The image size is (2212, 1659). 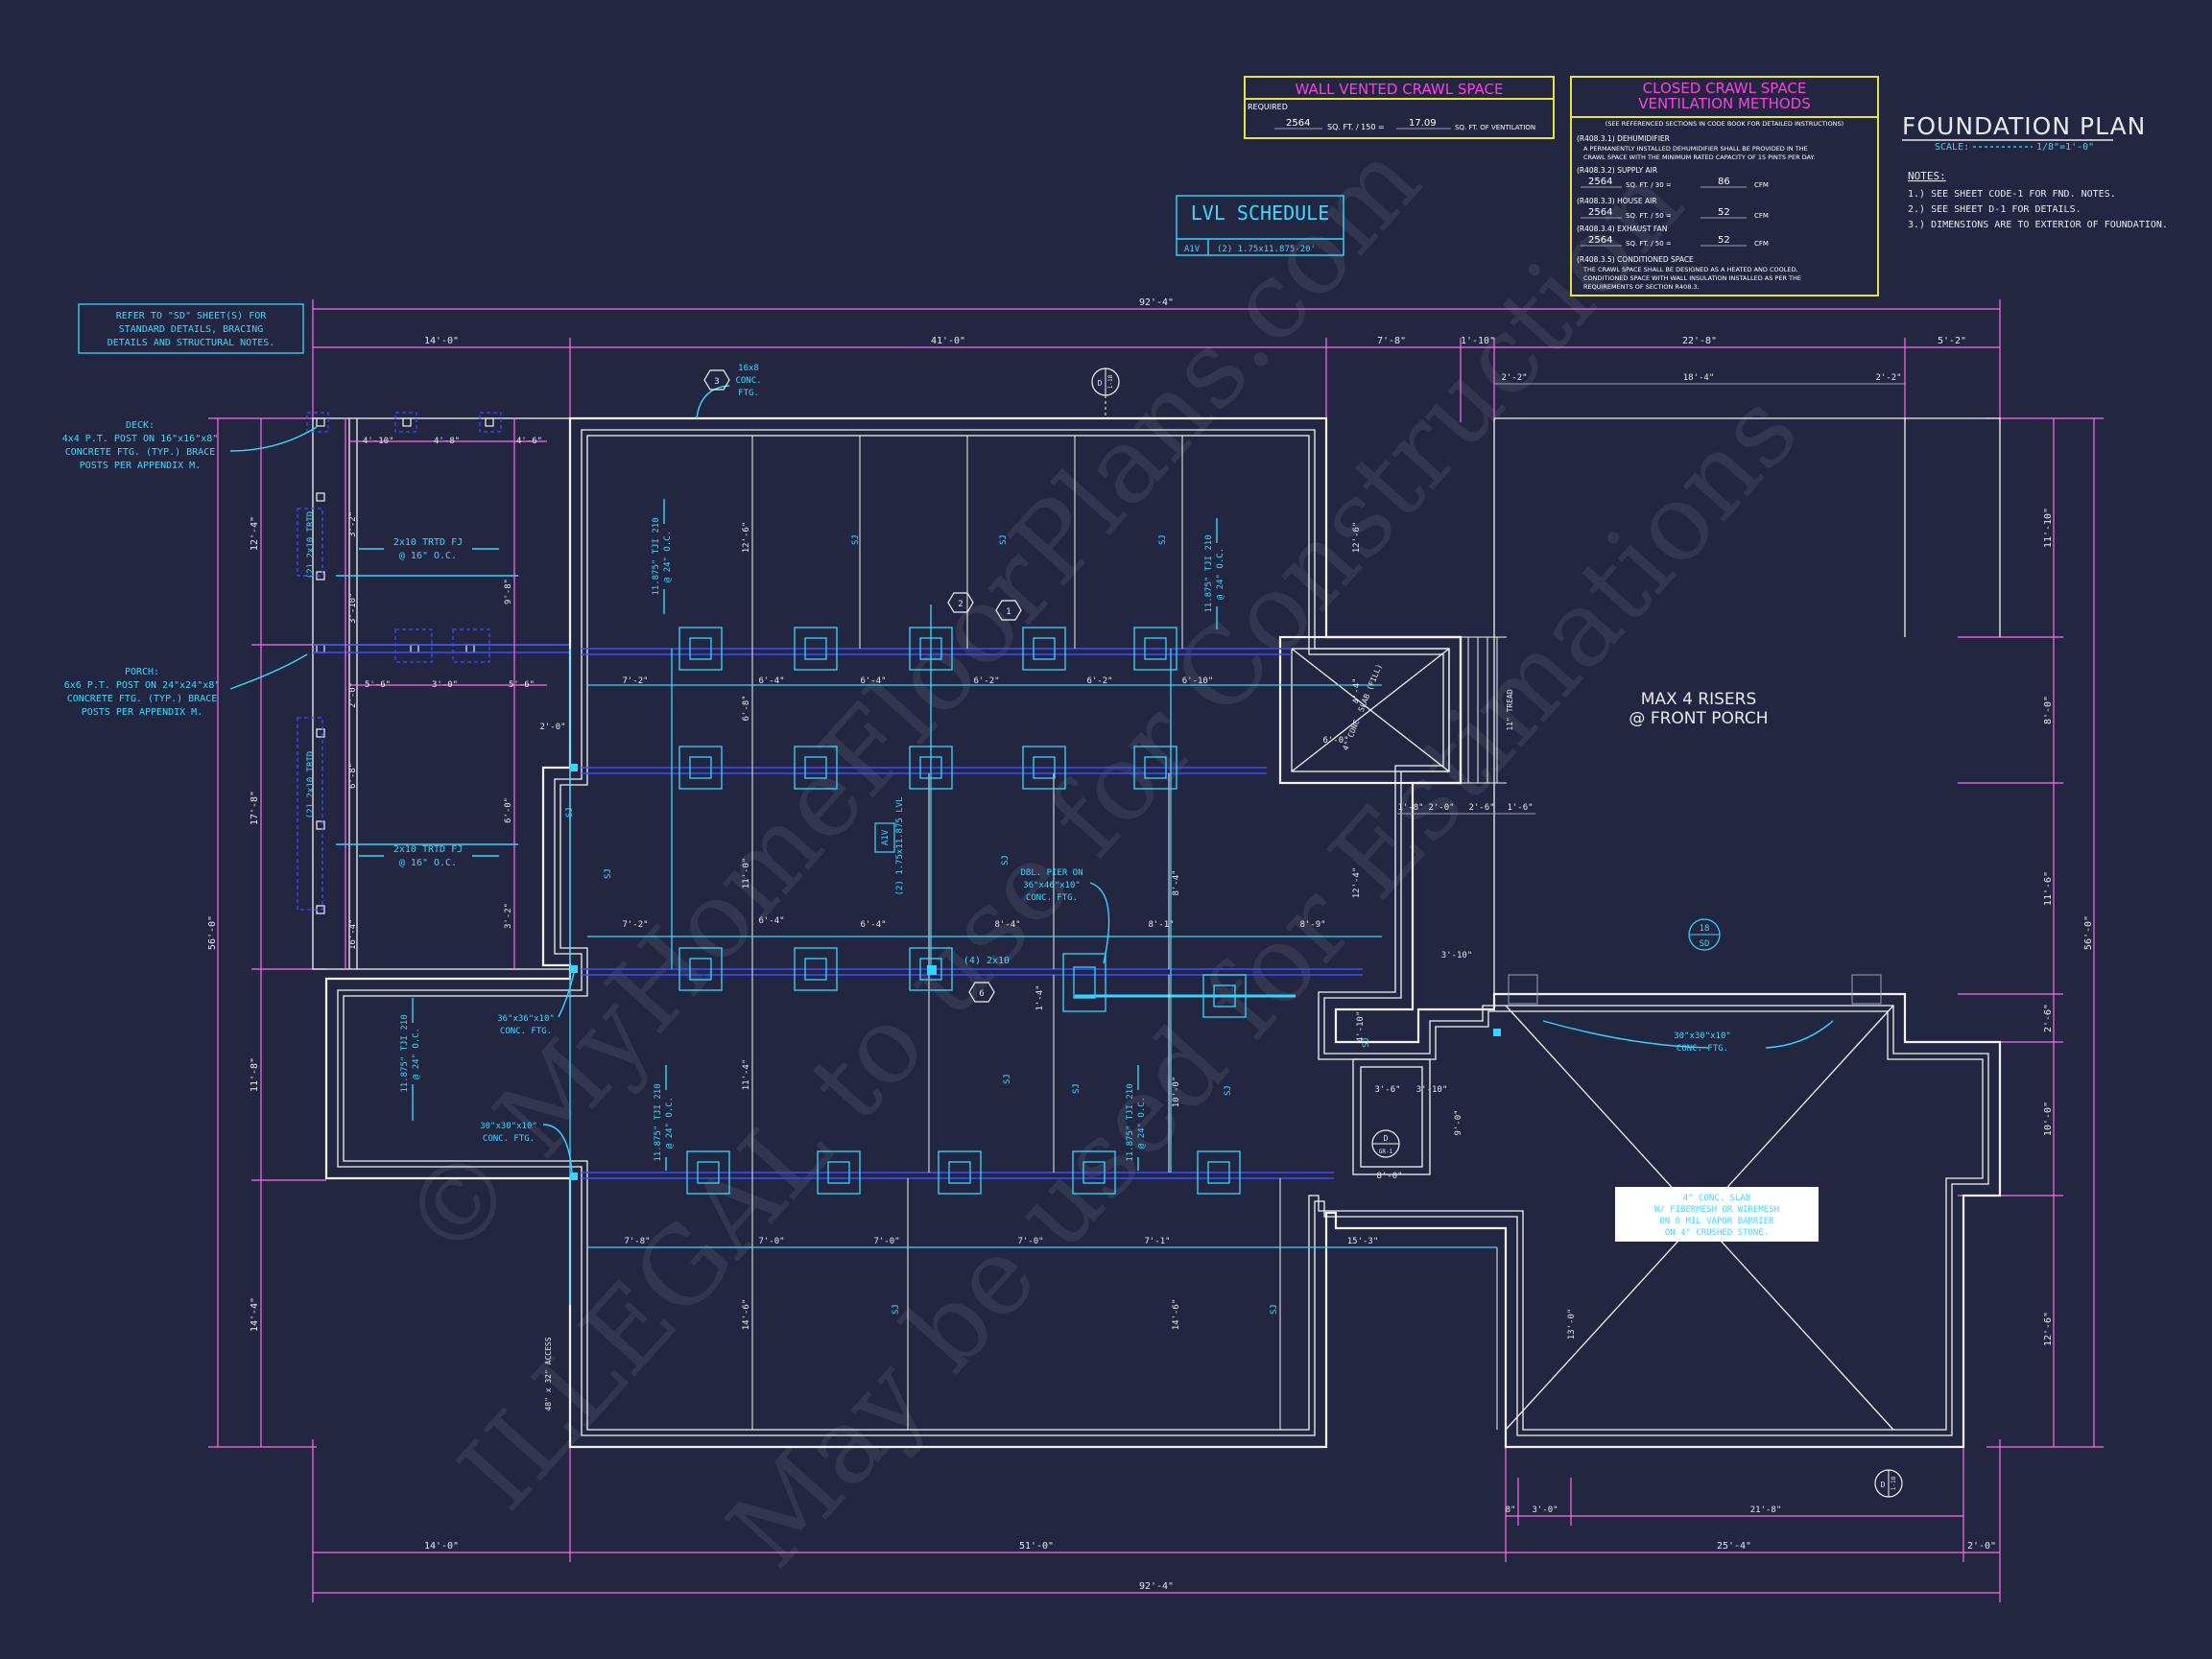 I want to click on deck-callout-3: CONCRETE FTG. (TYP.) BRACE, so click(x=140, y=452).